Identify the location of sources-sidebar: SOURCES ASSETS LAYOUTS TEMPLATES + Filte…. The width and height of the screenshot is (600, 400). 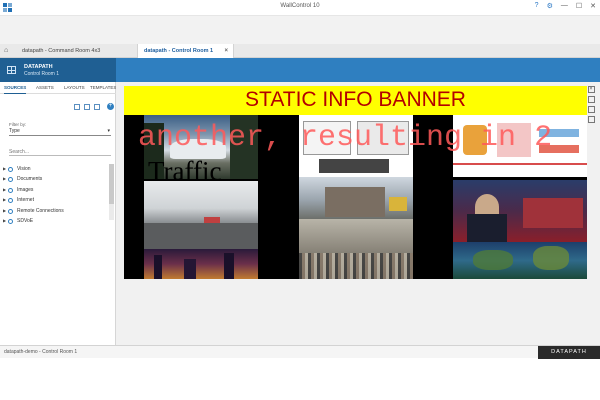
(58, 213).